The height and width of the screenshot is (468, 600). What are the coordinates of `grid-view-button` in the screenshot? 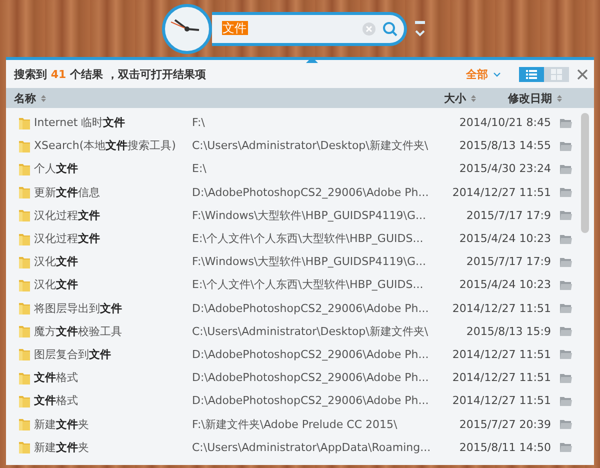 It's located at (556, 74).